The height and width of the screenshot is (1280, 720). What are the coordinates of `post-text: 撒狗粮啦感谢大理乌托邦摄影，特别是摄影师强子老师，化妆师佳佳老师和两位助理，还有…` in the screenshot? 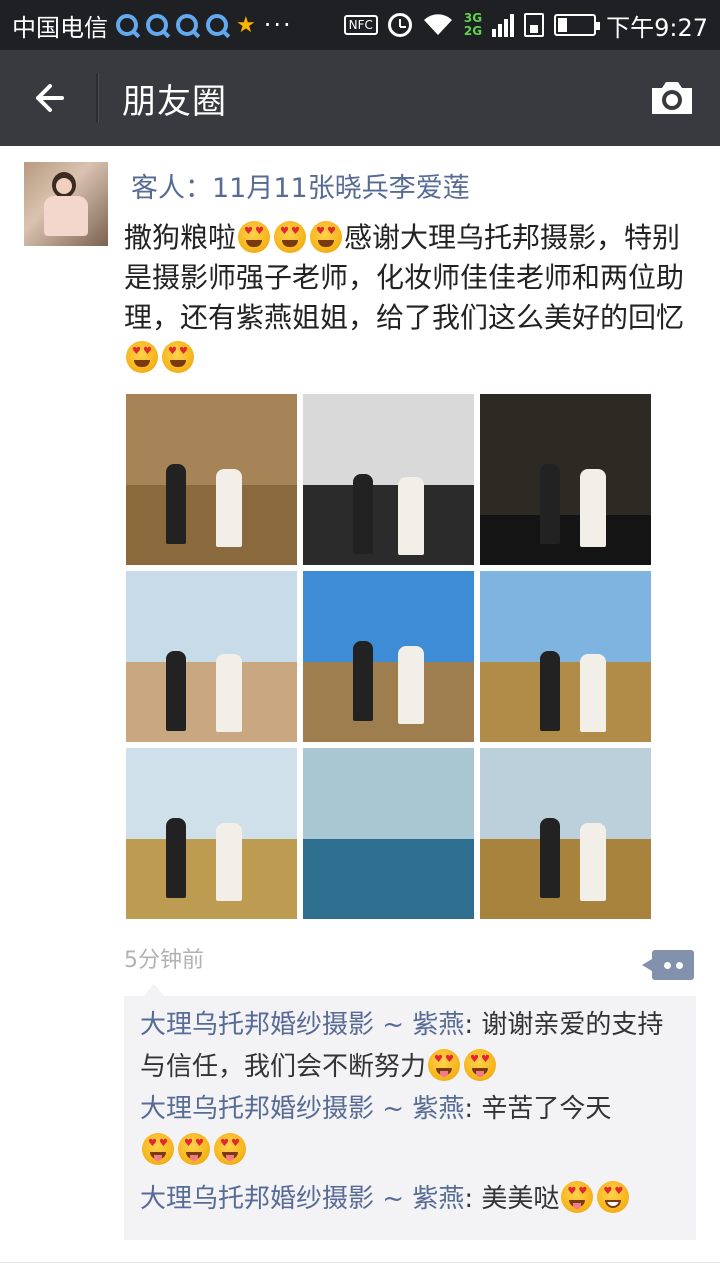 It's located at (412, 298).